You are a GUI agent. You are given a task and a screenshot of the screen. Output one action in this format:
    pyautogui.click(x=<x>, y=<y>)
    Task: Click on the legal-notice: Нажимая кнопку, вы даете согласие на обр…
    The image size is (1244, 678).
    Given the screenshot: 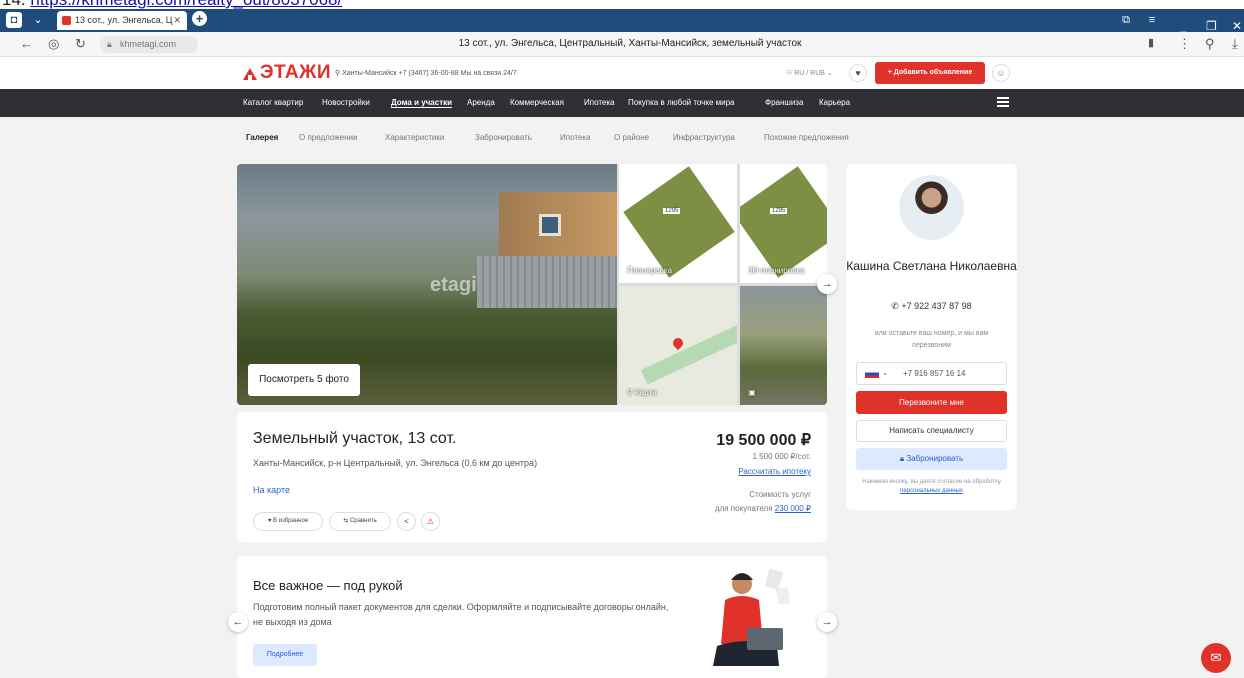 What is the action you would take?
    pyautogui.click(x=931, y=486)
    